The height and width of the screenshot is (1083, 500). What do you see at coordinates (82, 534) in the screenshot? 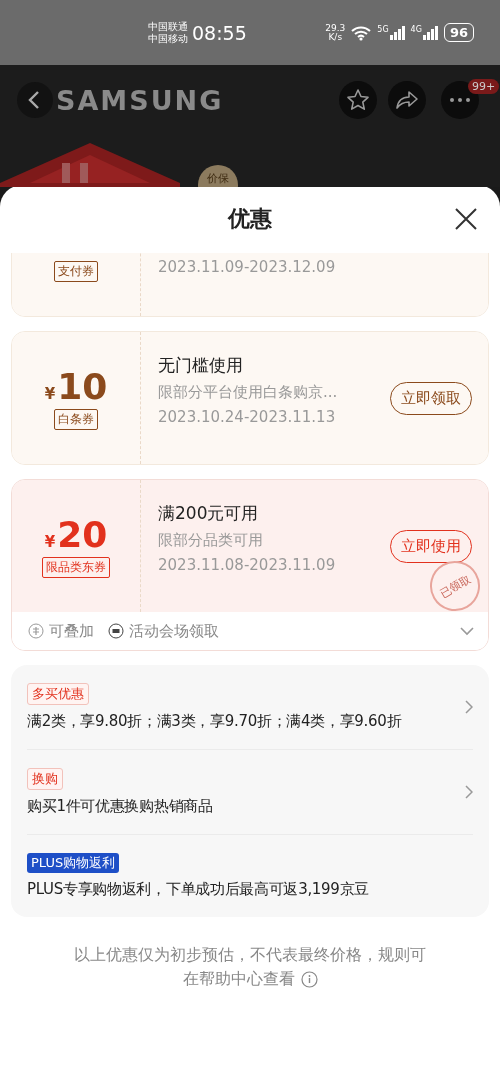
I see `coupon-amount: 20` at bounding box center [82, 534].